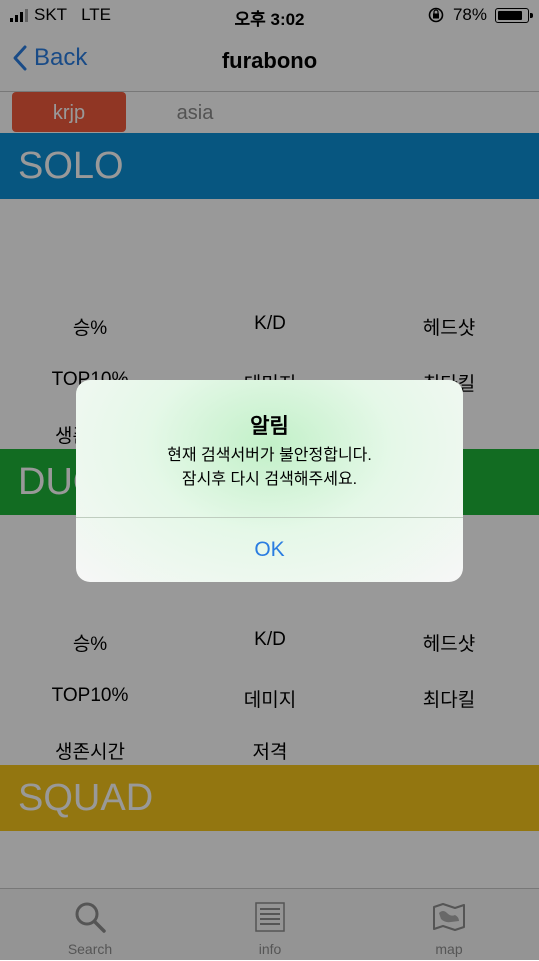 Image resolution: width=539 pixels, height=961 pixels. I want to click on alert-title: 알림, so click(269, 426).